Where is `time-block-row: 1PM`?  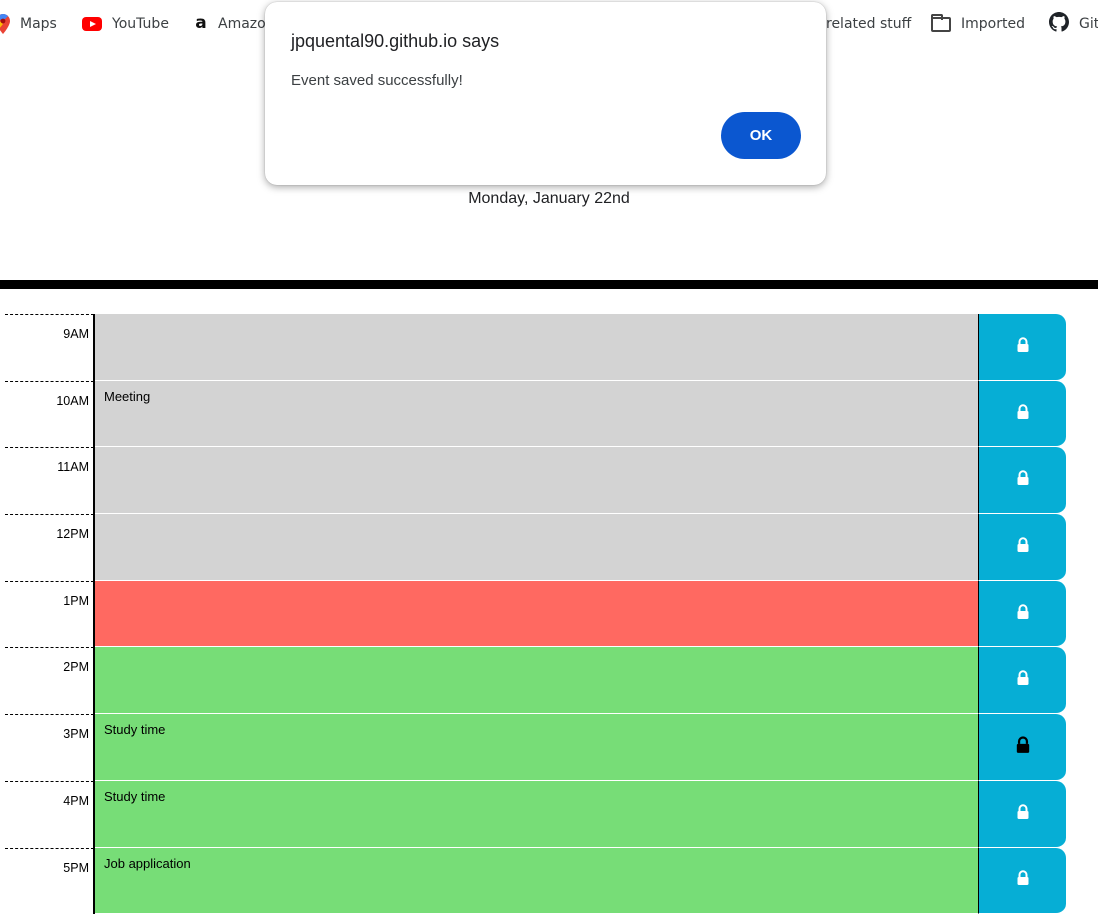 time-block-row: 1PM is located at coordinates (549, 614).